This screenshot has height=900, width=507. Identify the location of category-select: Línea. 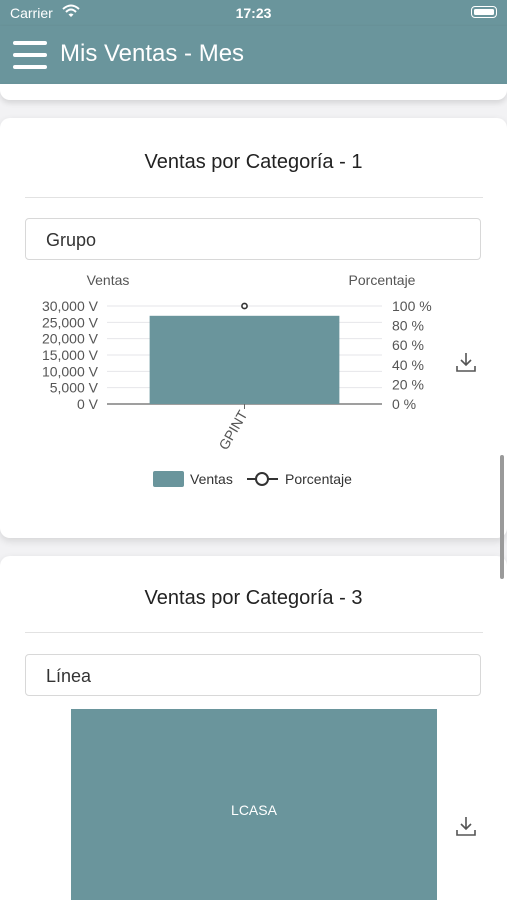
(253, 675).